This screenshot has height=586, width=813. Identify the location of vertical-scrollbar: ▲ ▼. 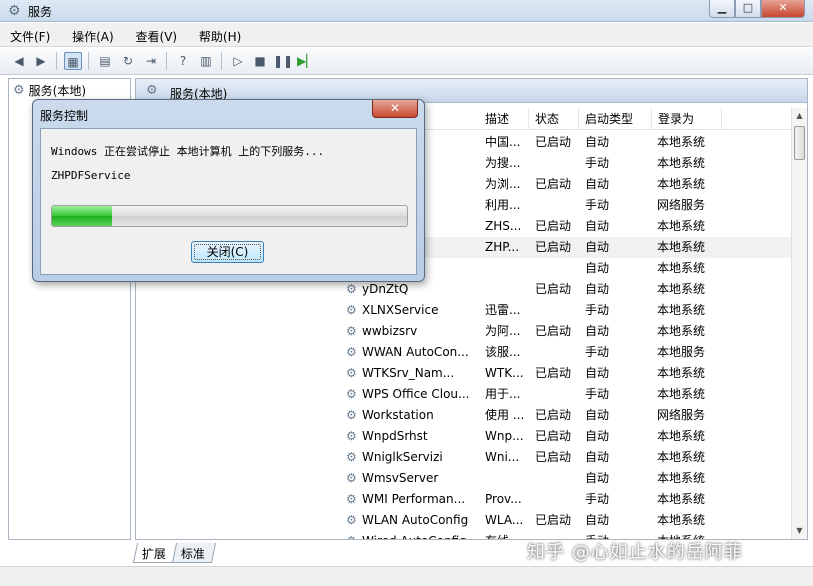
(799, 323).